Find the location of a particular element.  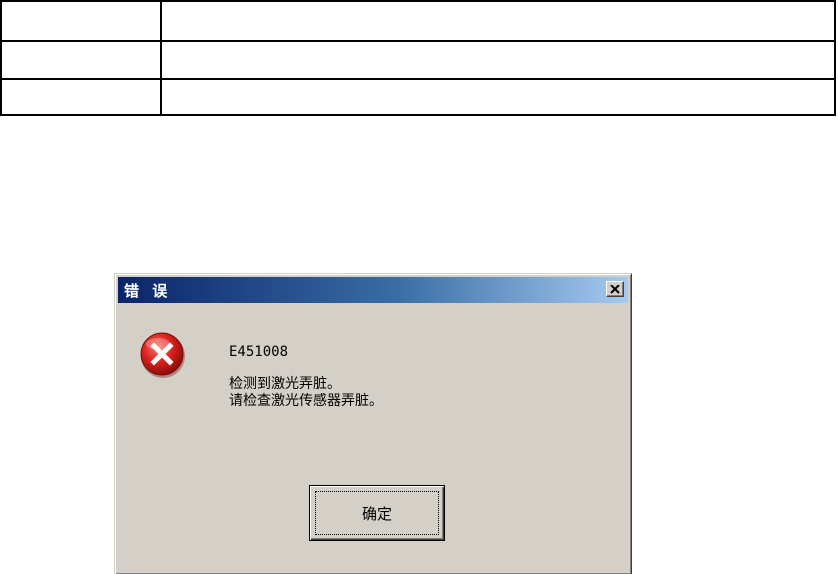

ok-button: 确定 is located at coordinates (377, 513).